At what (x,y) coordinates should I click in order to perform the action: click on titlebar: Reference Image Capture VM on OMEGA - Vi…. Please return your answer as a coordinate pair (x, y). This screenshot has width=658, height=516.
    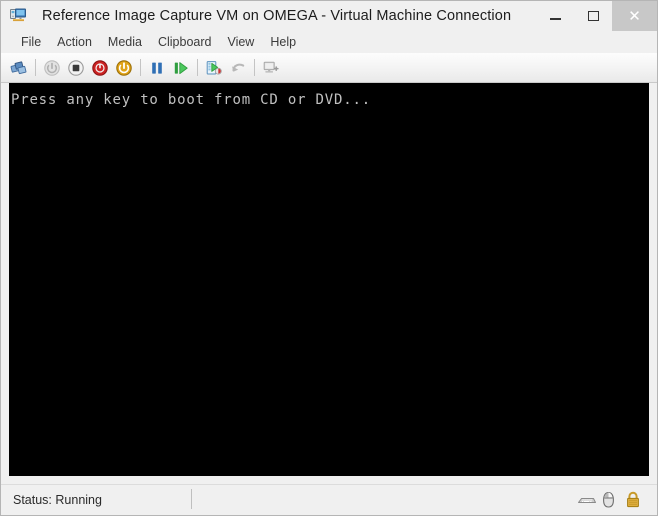
    Looking at the image, I should click on (329, 16).